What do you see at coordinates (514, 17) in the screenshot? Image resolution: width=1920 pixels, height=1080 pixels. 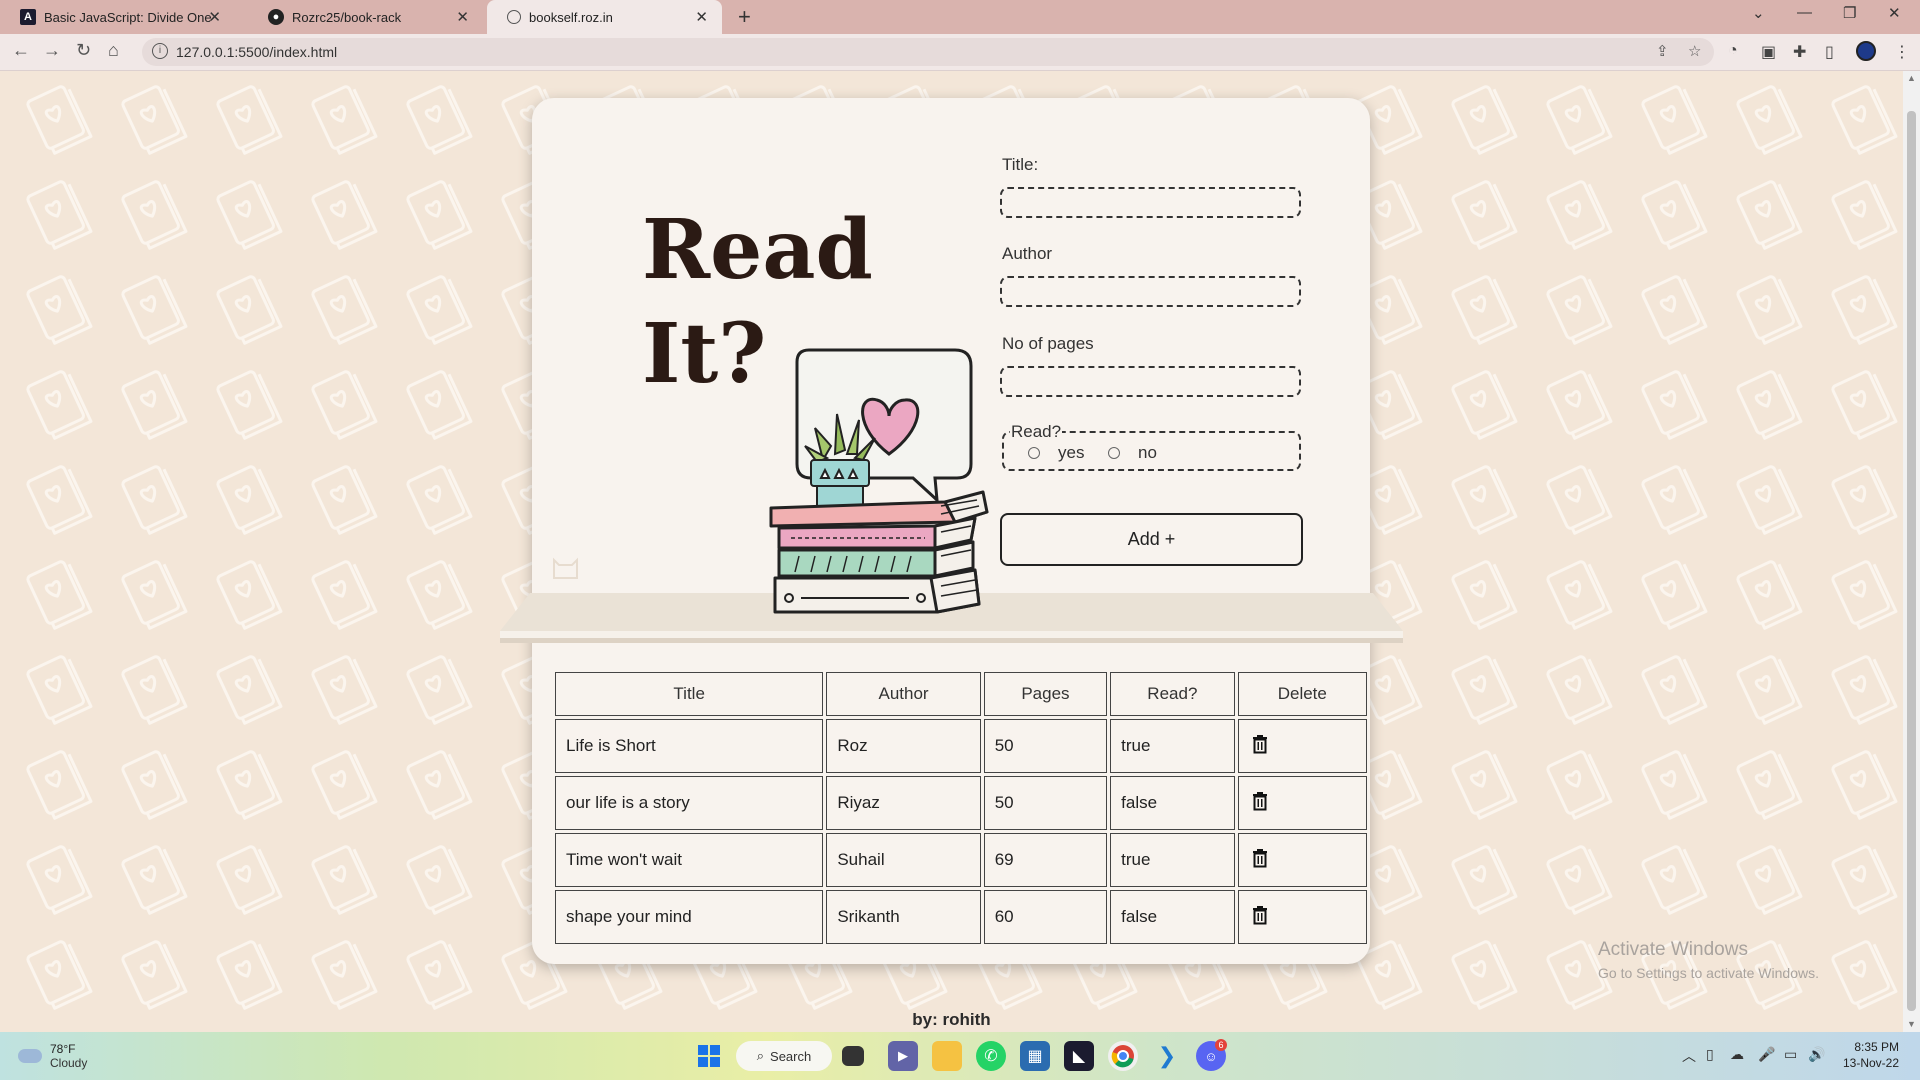 I see `globe-icon` at bounding box center [514, 17].